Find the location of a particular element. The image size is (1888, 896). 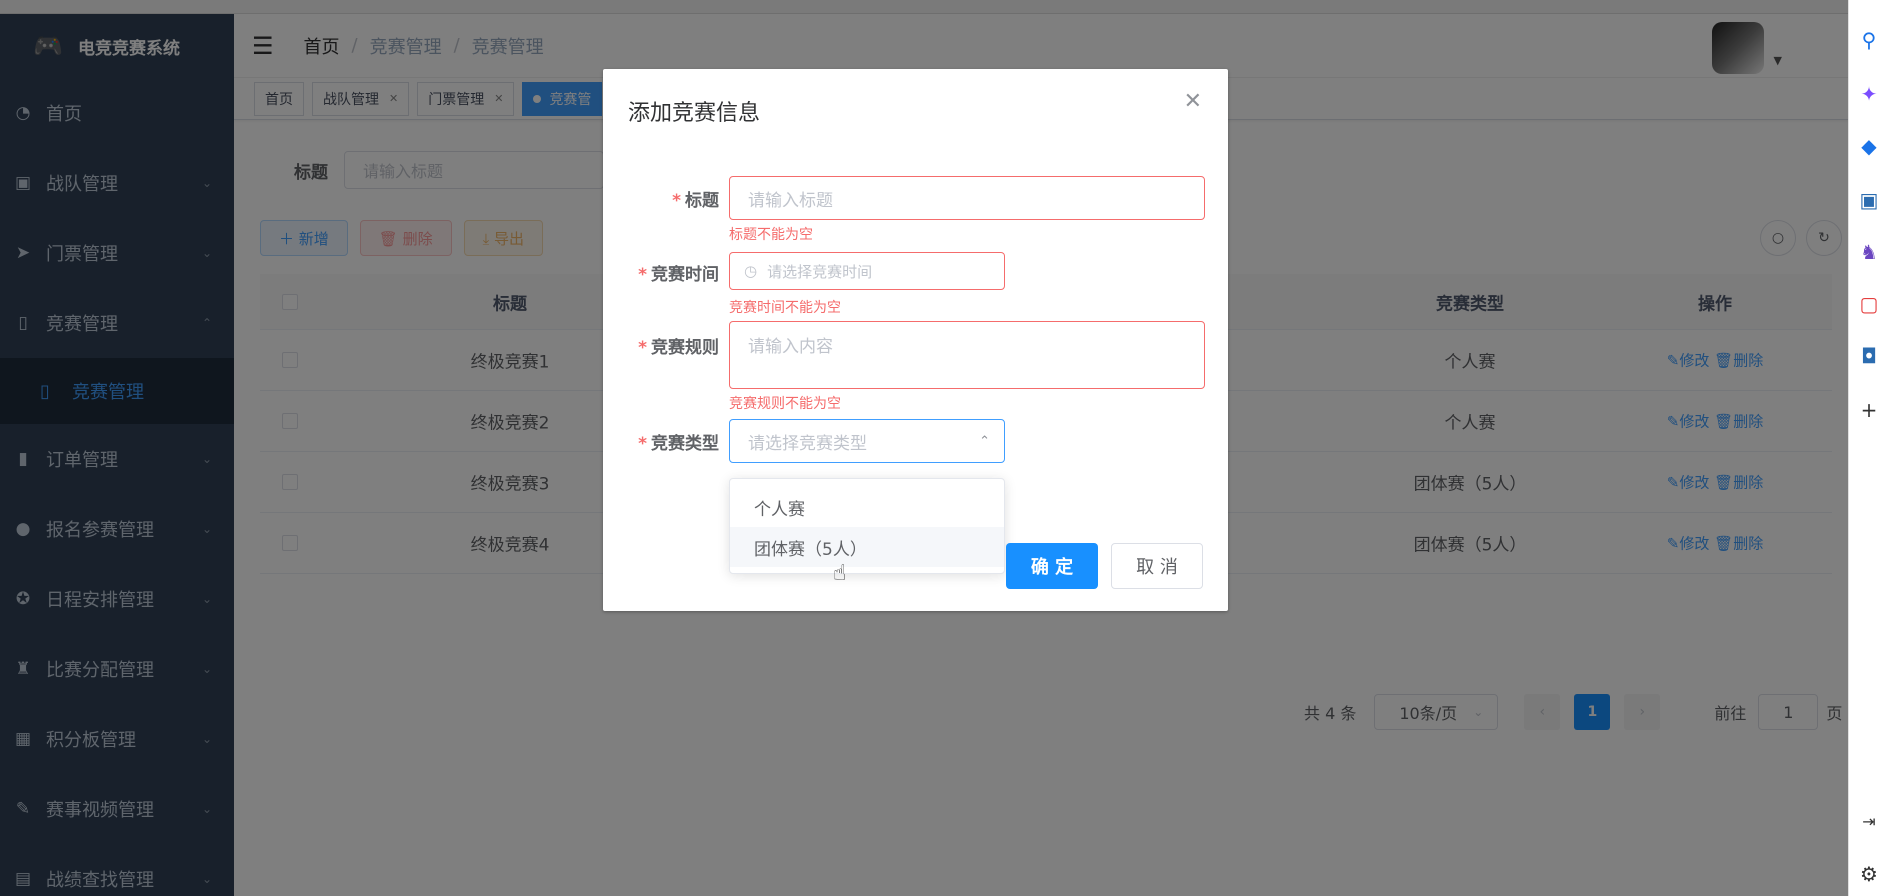

gear-icon: ⚙ is located at coordinates (1868, 874).